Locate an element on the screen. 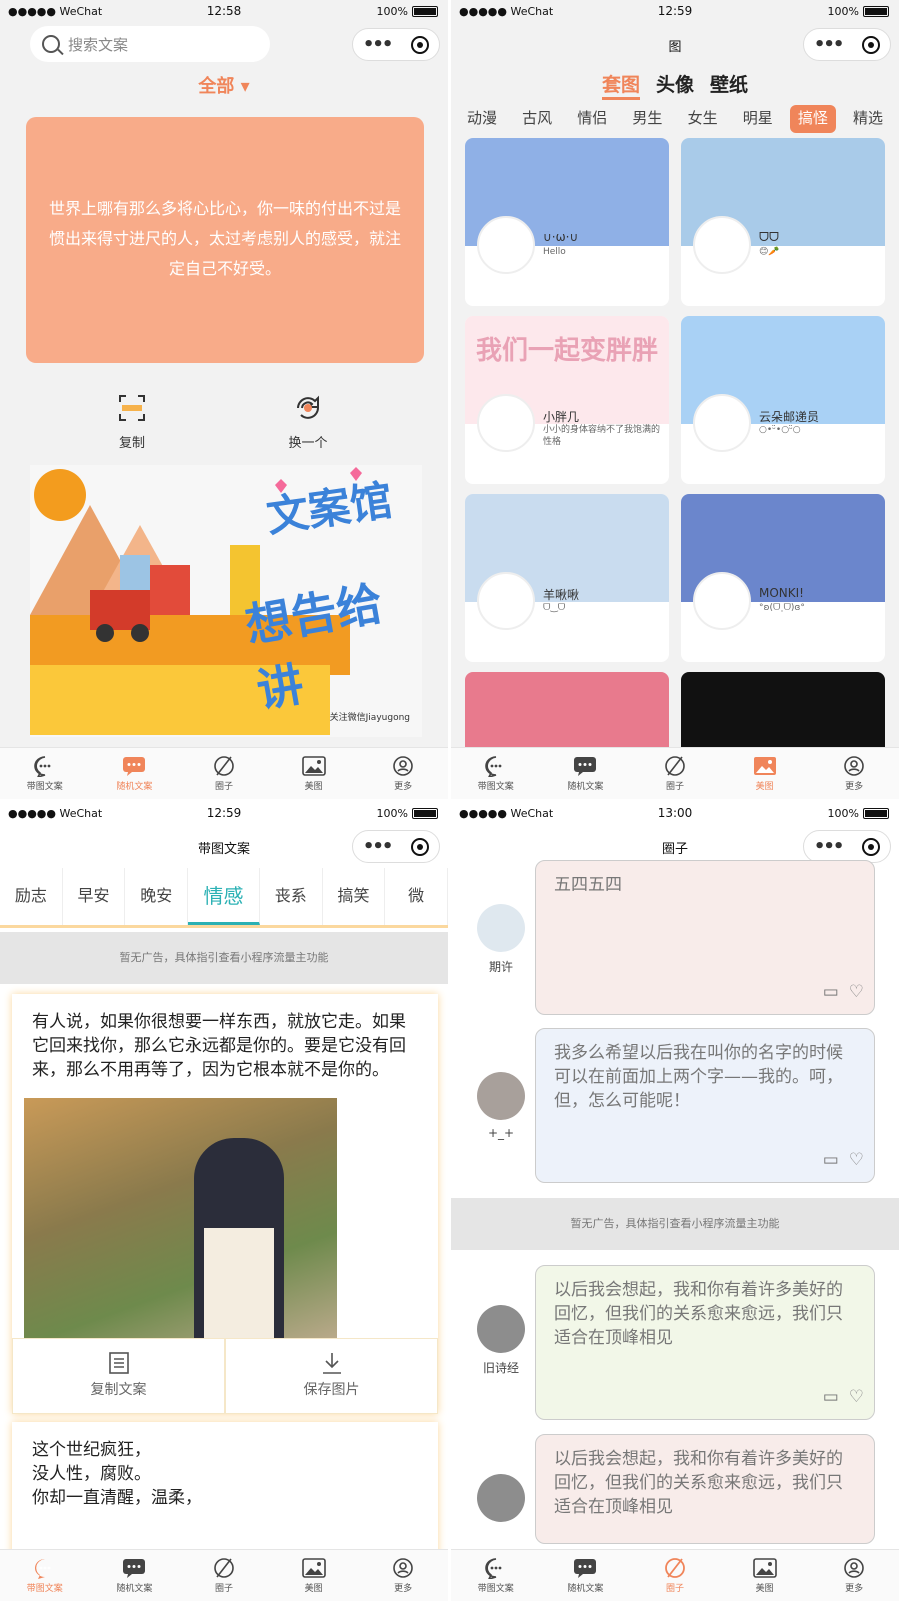  subtab-couple: 情侣 is located at coordinates (592, 119).